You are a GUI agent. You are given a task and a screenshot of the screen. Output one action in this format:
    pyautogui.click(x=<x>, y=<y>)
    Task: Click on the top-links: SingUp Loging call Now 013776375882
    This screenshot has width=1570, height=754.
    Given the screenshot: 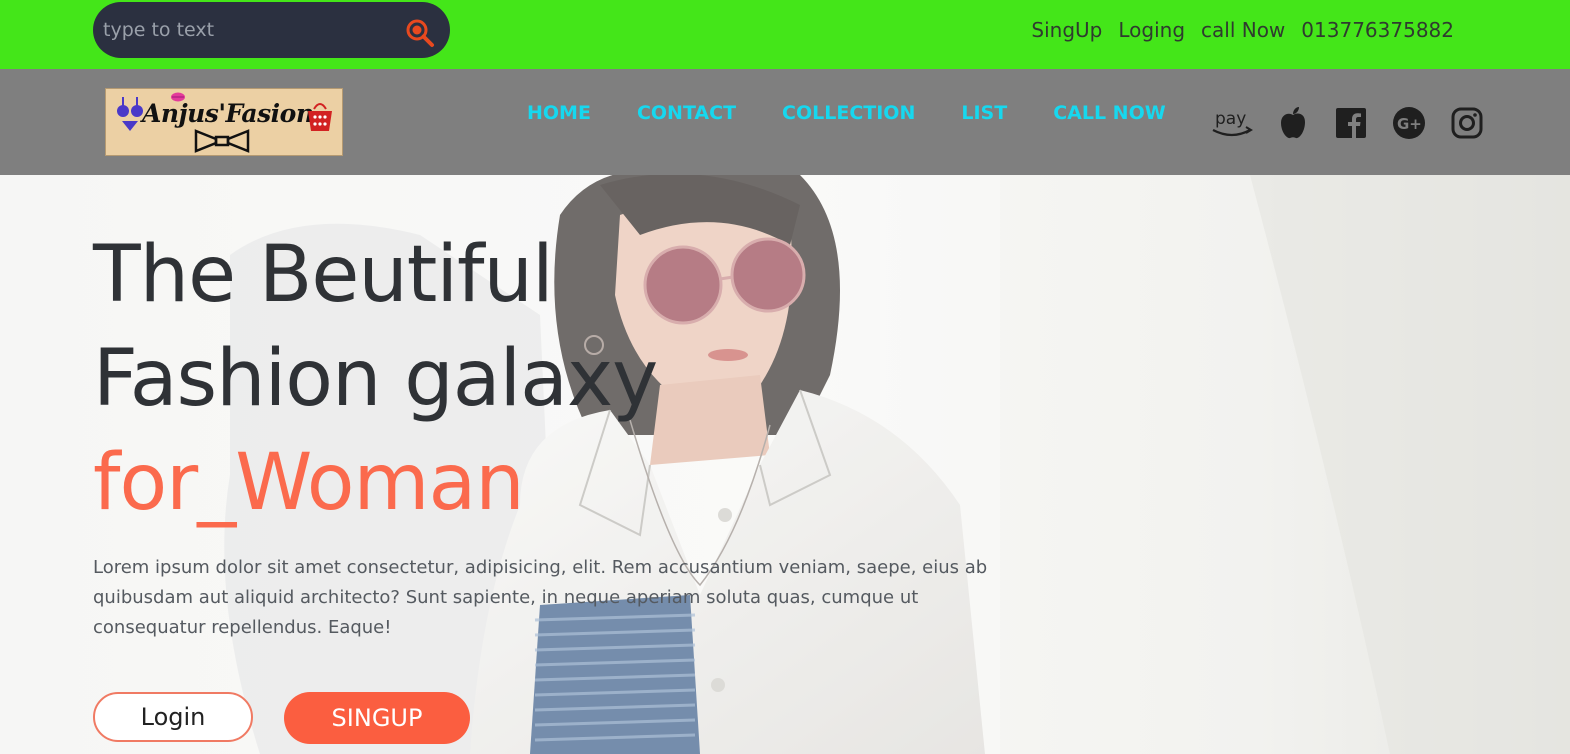 What is the action you would take?
    pyautogui.click(x=1242, y=30)
    